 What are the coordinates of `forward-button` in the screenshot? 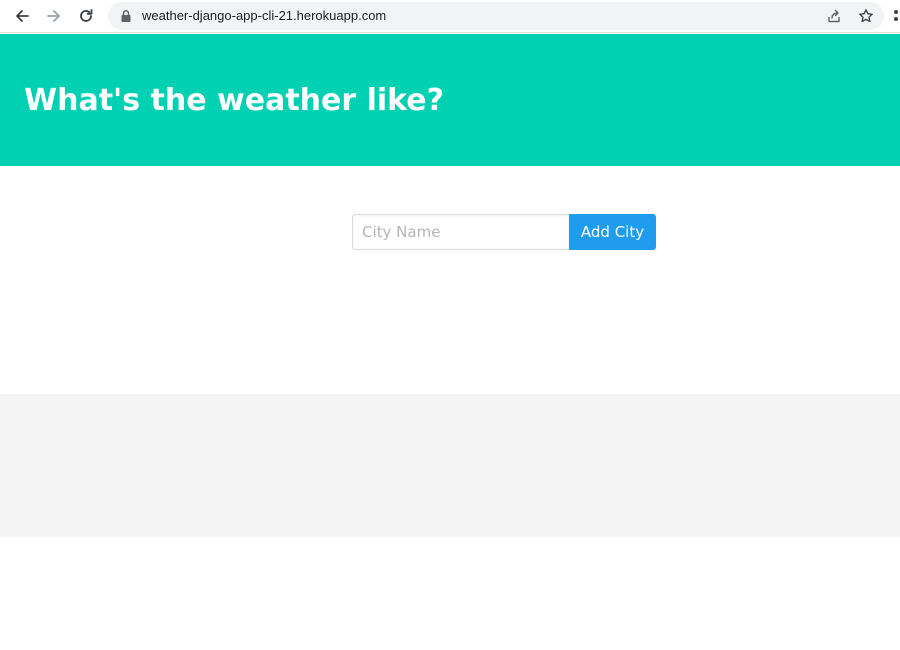 It's located at (54, 16).